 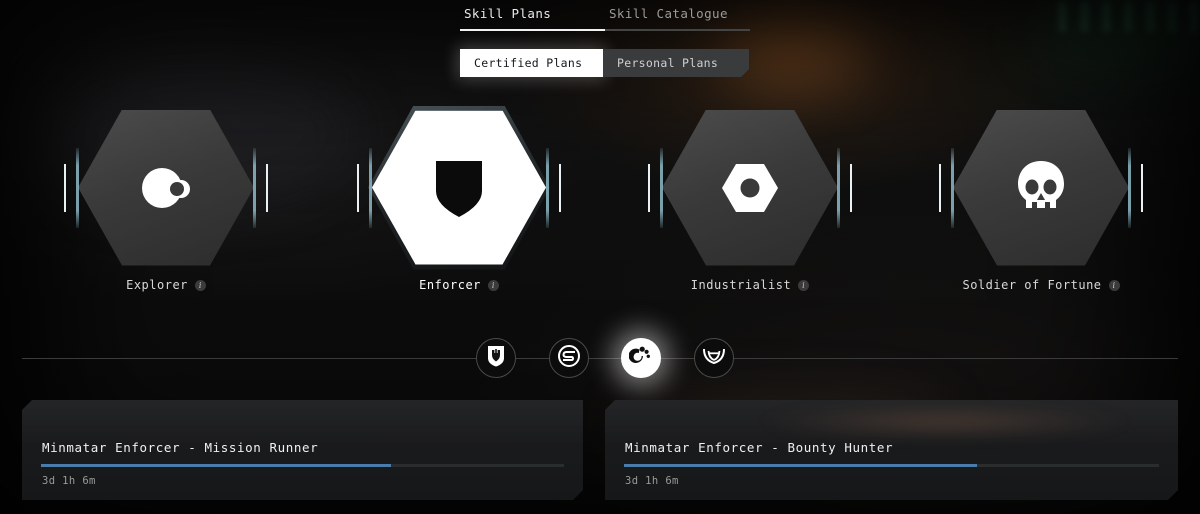 I want to click on tab-underline-idle, so click(x=677, y=30).